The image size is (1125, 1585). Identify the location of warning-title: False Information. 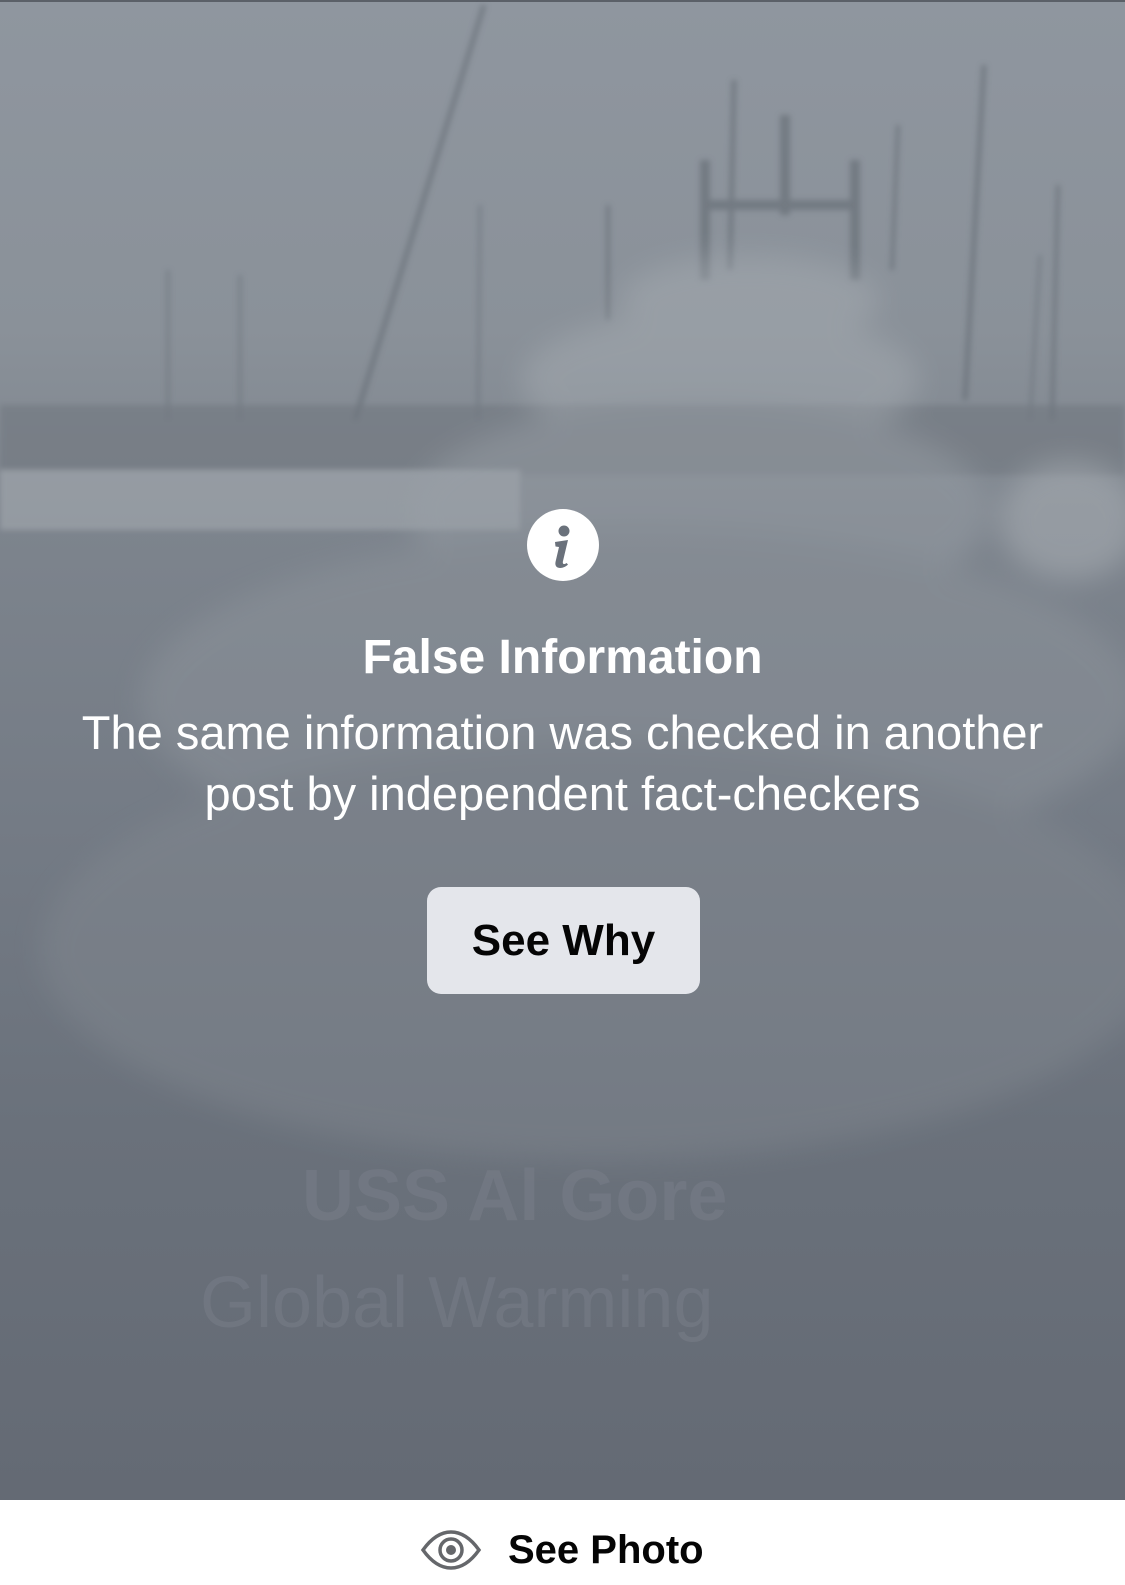
(562, 657).